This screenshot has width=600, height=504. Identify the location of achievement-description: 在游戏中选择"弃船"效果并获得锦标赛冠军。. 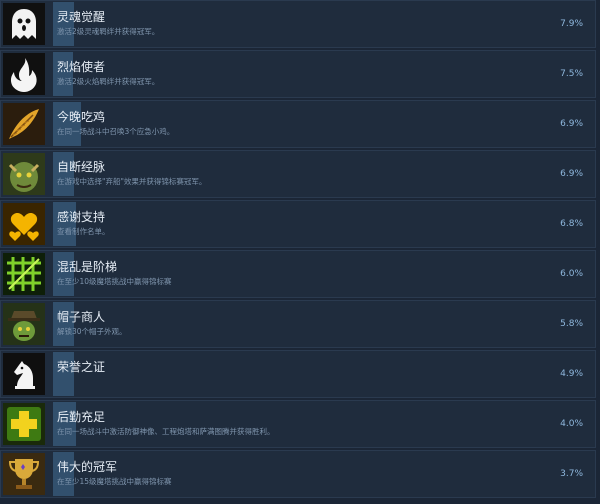
(132, 181).